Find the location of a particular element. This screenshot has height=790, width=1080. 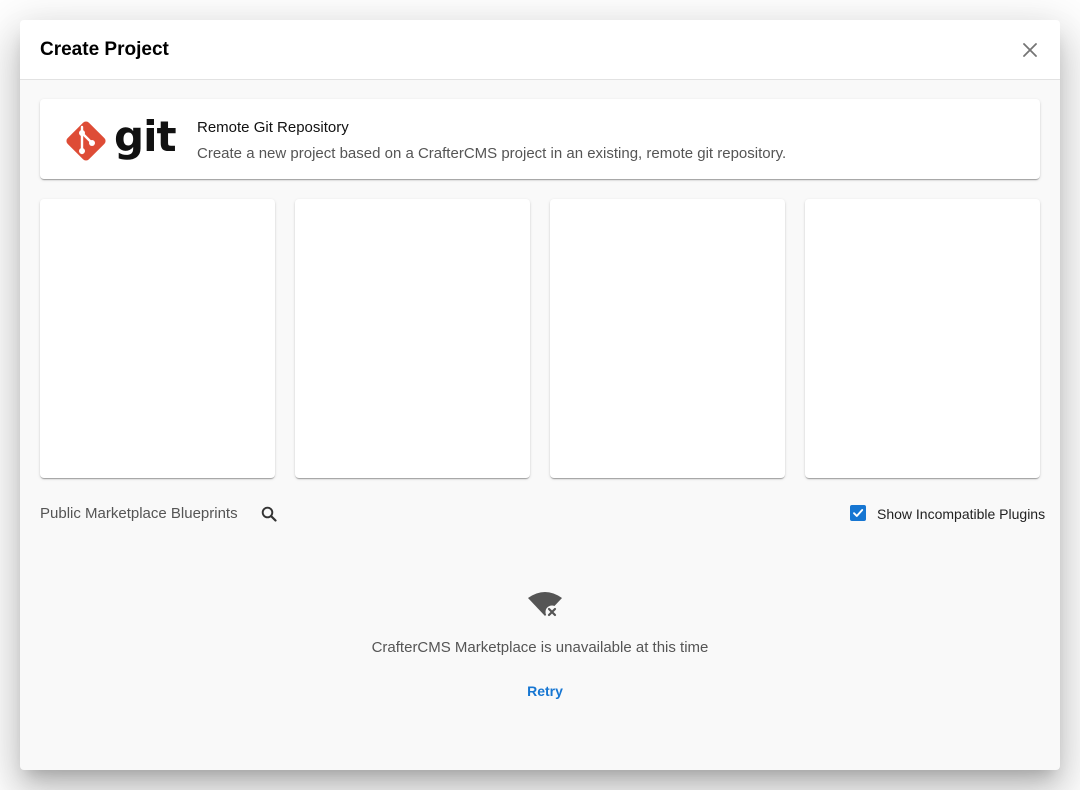

close-icon is located at coordinates (1030, 50).